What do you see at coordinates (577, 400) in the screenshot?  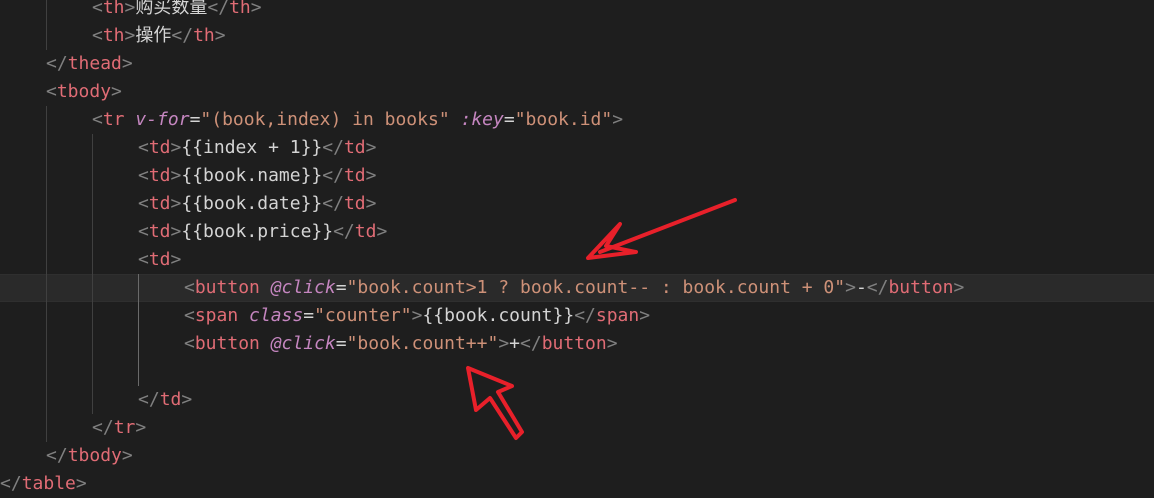 I see `code-line: </td>` at bounding box center [577, 400].